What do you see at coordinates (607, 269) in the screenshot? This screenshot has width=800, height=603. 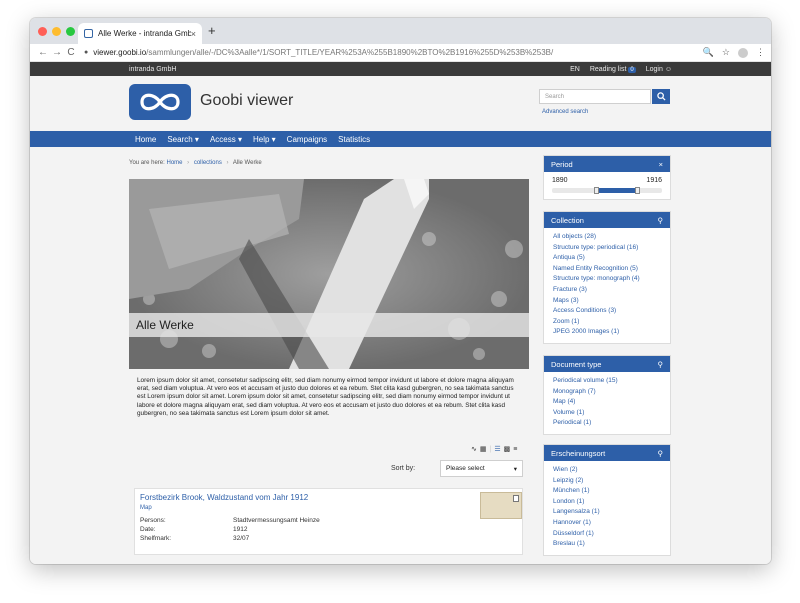 I see `facet-item: Named Entity Recognition (5)` at bounding box center [607, 269].